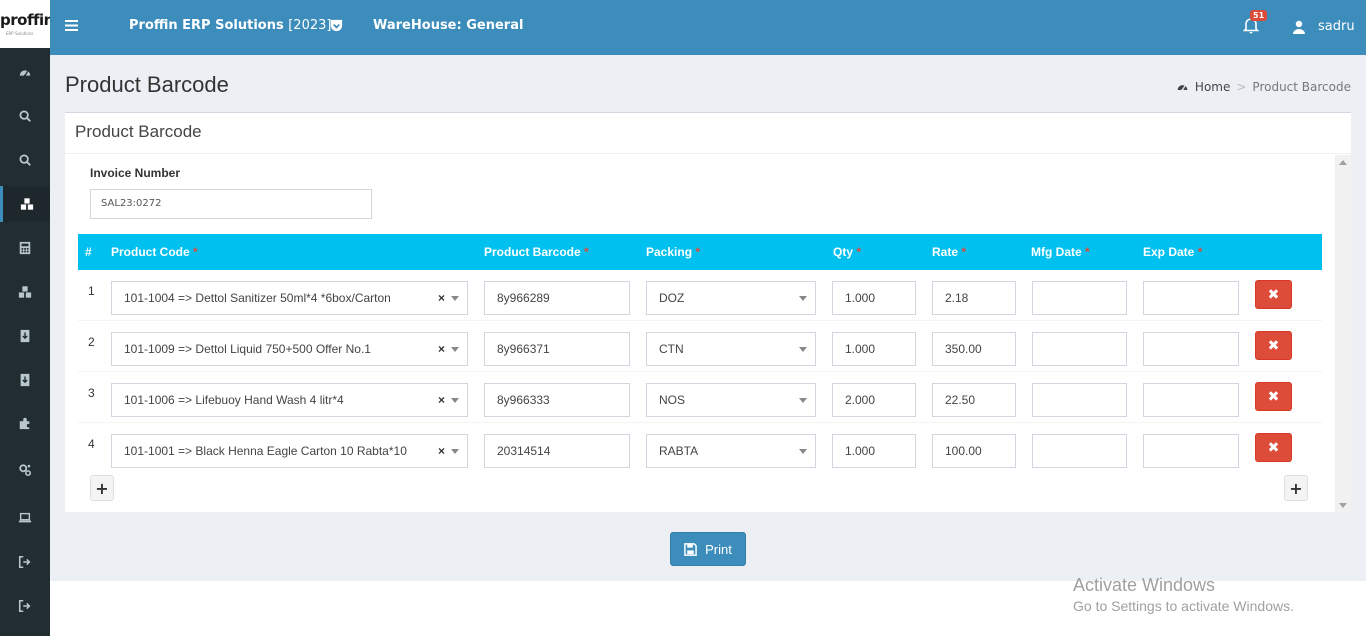 This screenshot has height=636, width=1366. I want to click on packing-select: NOS, so click(731, 400).